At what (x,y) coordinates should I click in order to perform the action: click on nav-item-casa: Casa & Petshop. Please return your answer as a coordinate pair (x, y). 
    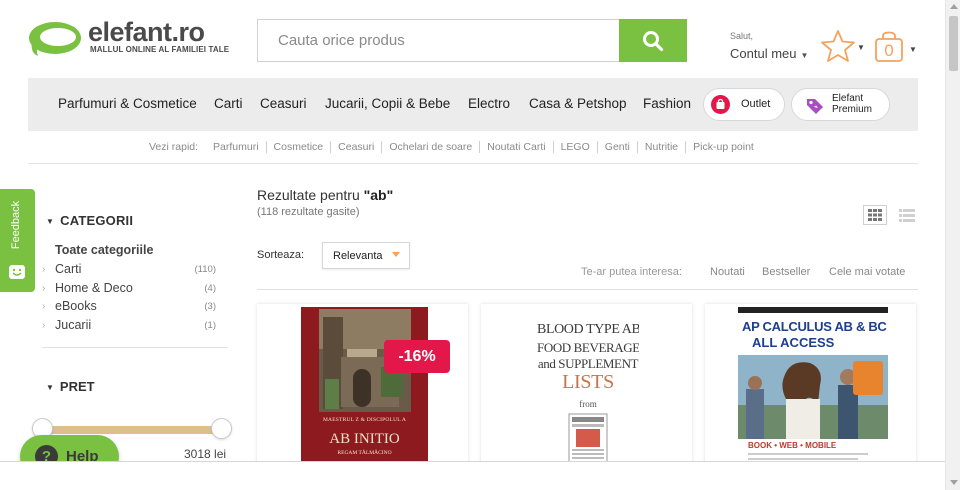
    Looking at the image, I should click on (578, 103).